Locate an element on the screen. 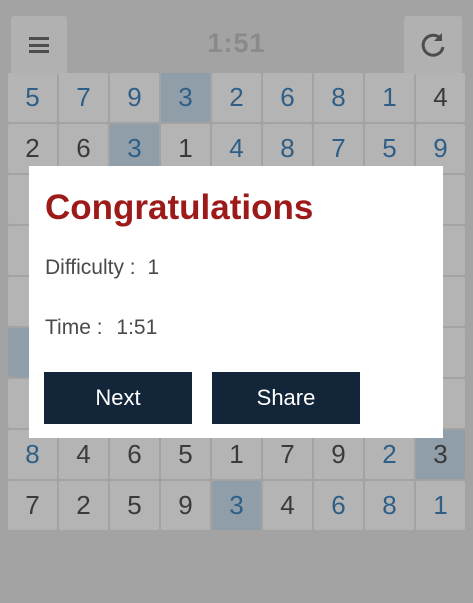  time-label: Time : is located at coordinates (74, 327).